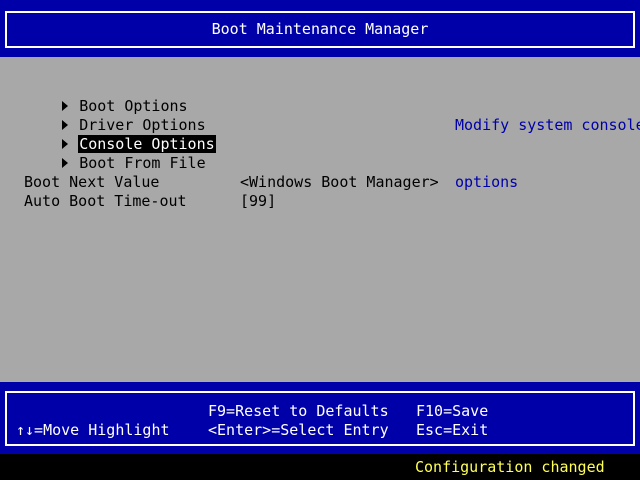 The image size is (640, 480). What do you see at coordinates (298, 411) in the screenshot?
I see `reset-defaults-hint: F9=Reset to Defaults` at bounding box center [298, 411].